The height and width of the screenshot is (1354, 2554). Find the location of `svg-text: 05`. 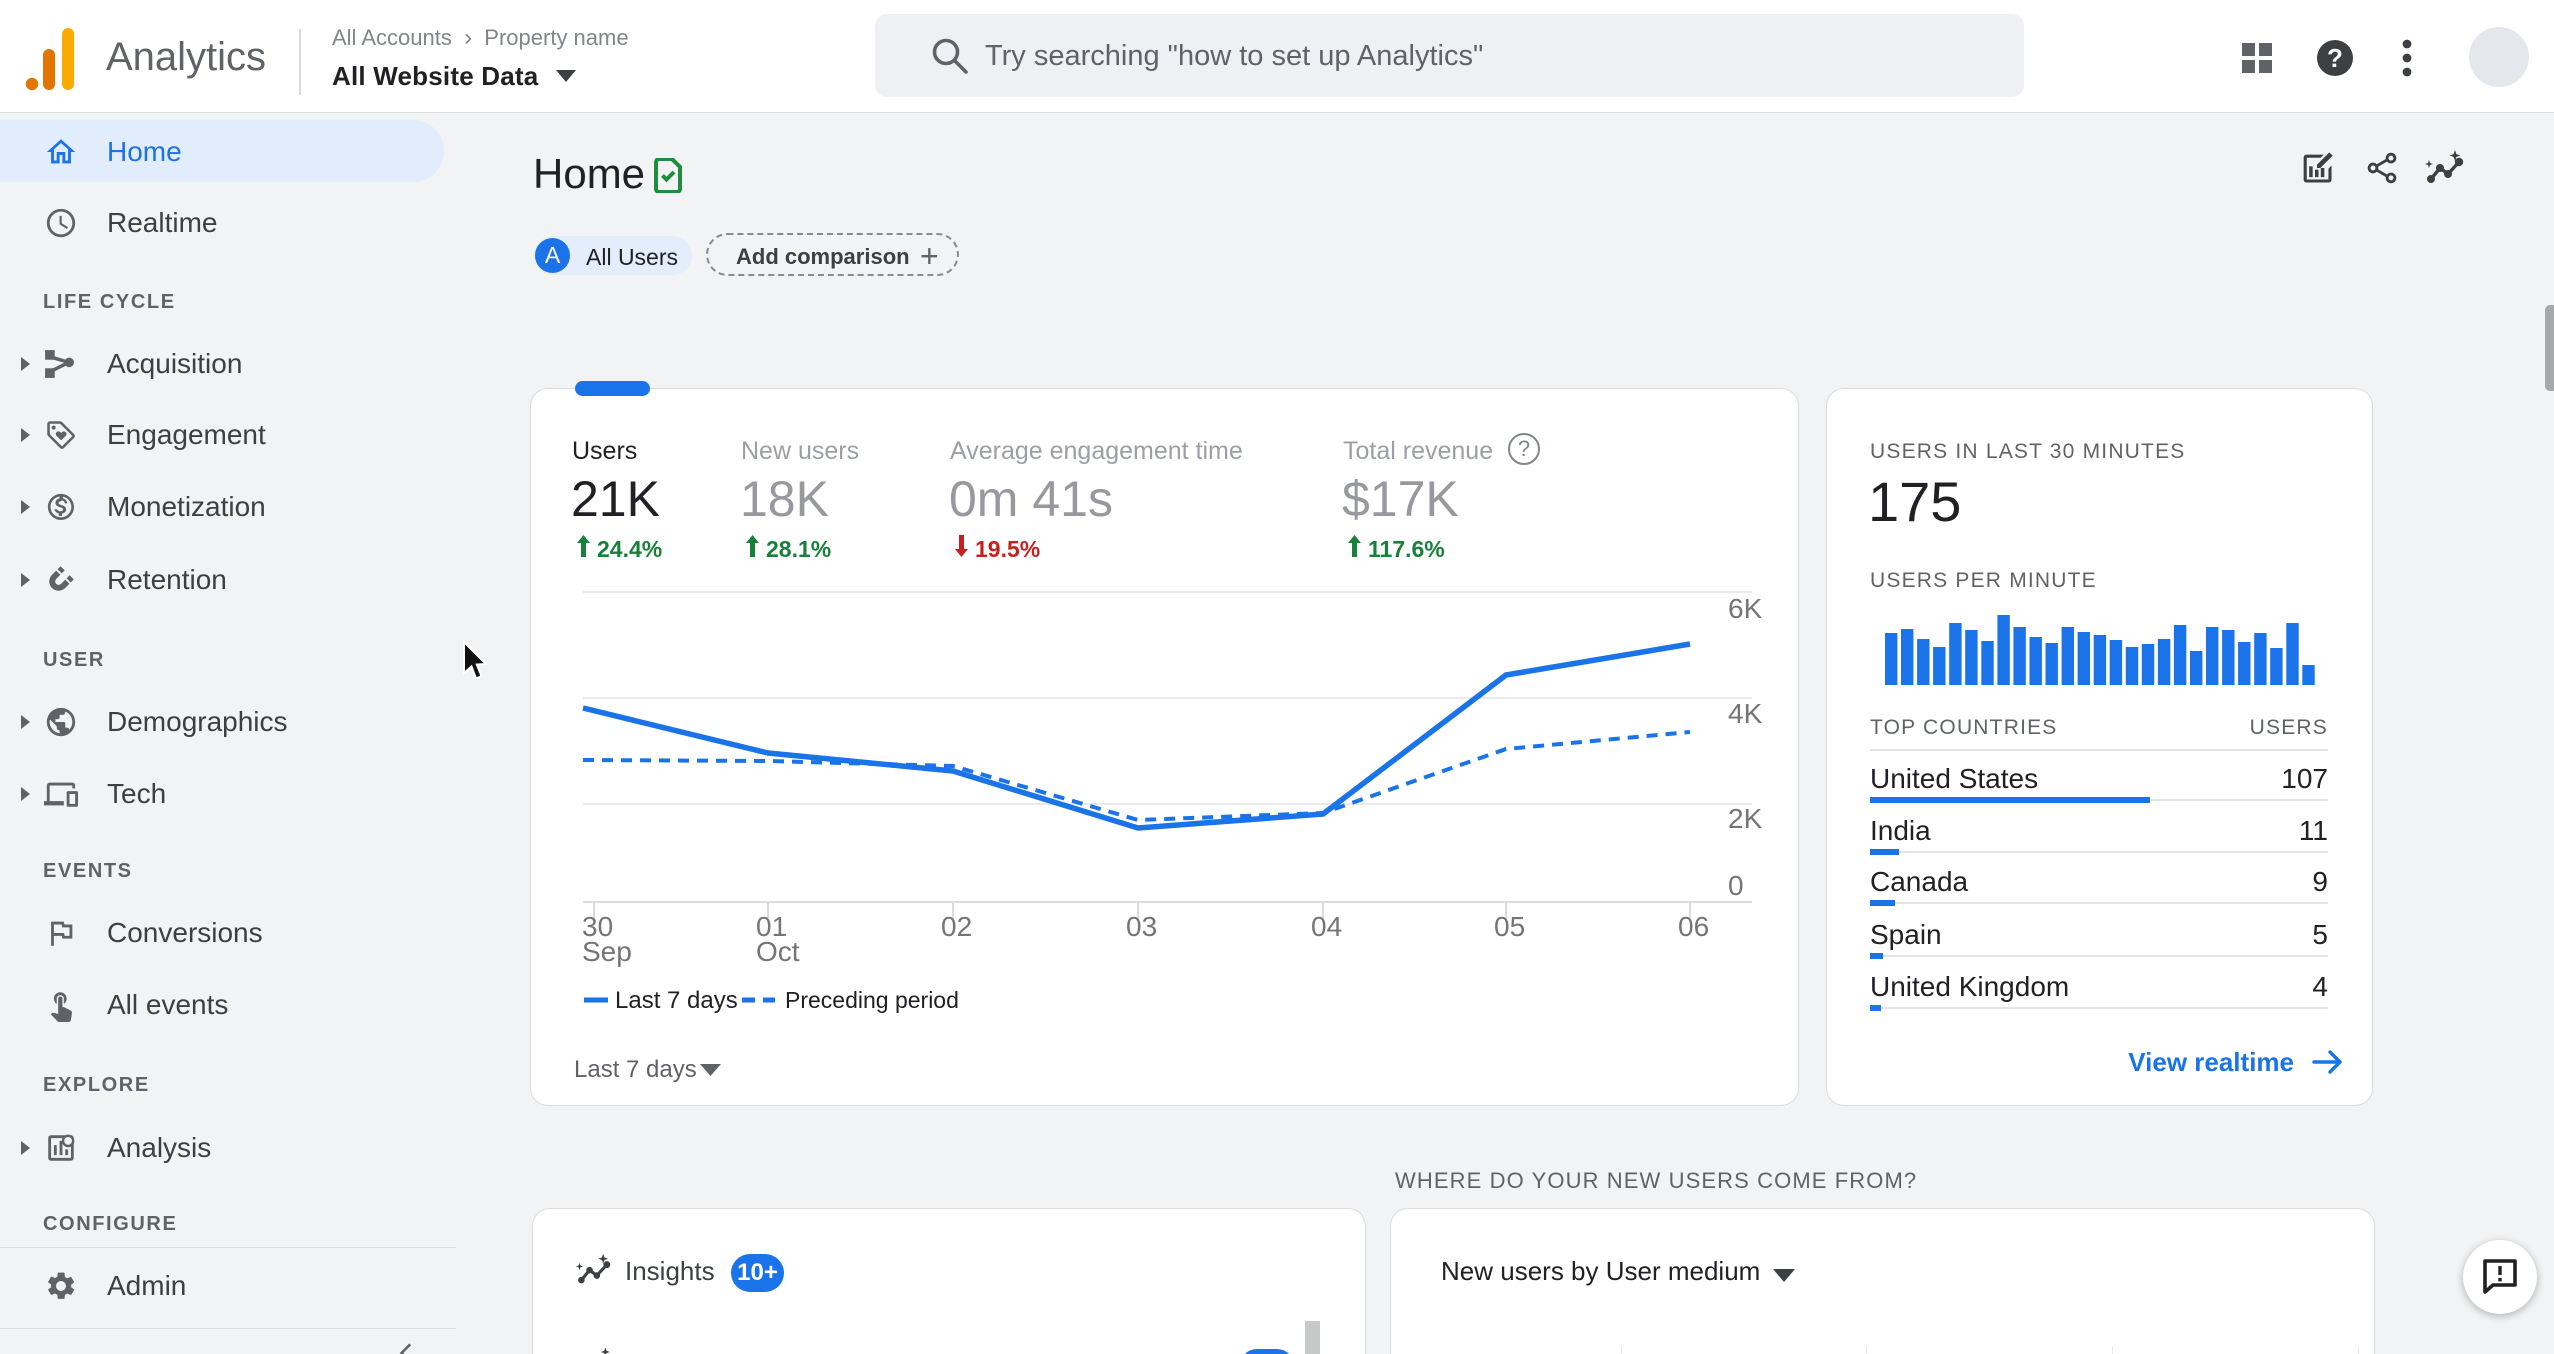

svg-text: 05 is located at coordinates (1509, 926).